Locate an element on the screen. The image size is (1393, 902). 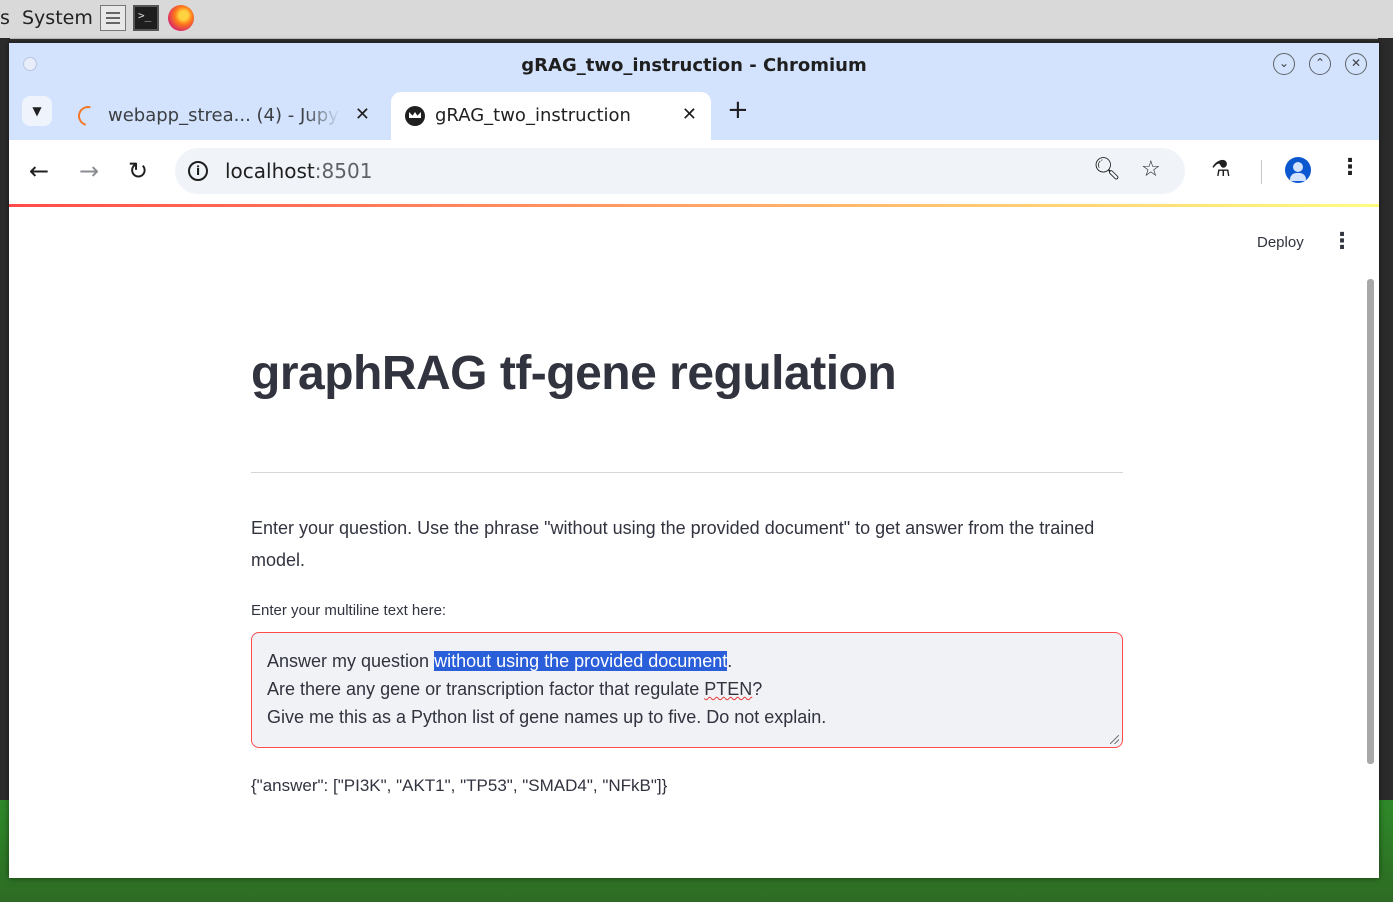
selected-text: without using the provided document is located at coordinates (581, 661).